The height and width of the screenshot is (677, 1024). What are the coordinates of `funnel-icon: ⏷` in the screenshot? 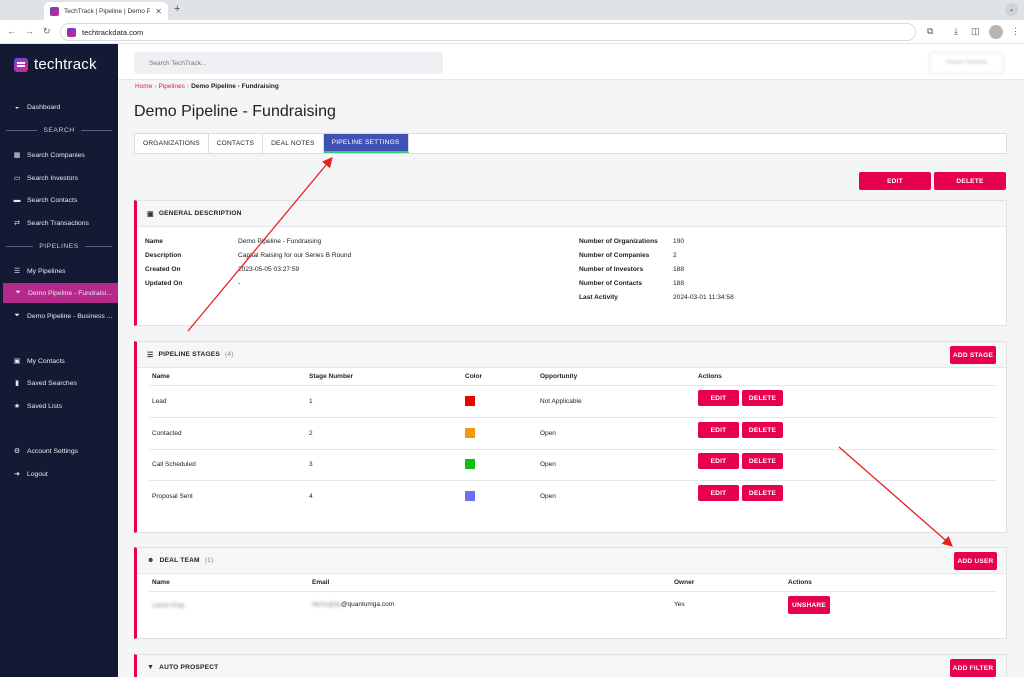 It's located at (18, 292).